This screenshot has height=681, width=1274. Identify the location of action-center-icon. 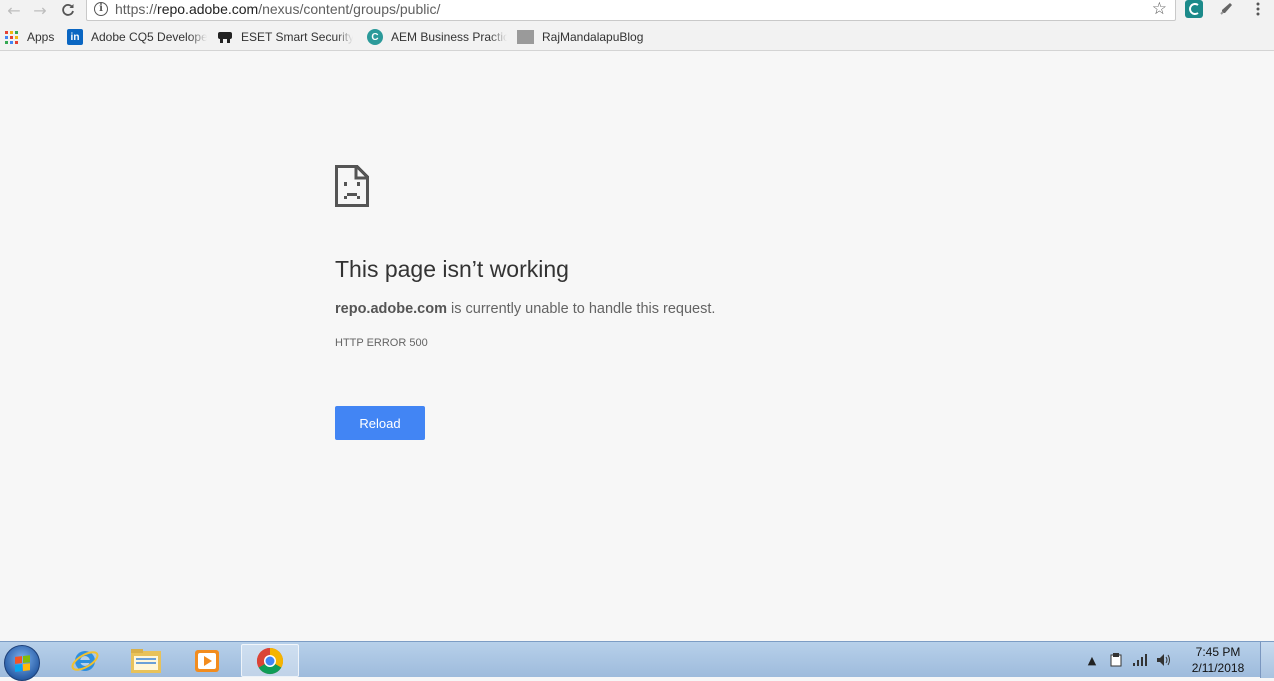
(1116, 660).